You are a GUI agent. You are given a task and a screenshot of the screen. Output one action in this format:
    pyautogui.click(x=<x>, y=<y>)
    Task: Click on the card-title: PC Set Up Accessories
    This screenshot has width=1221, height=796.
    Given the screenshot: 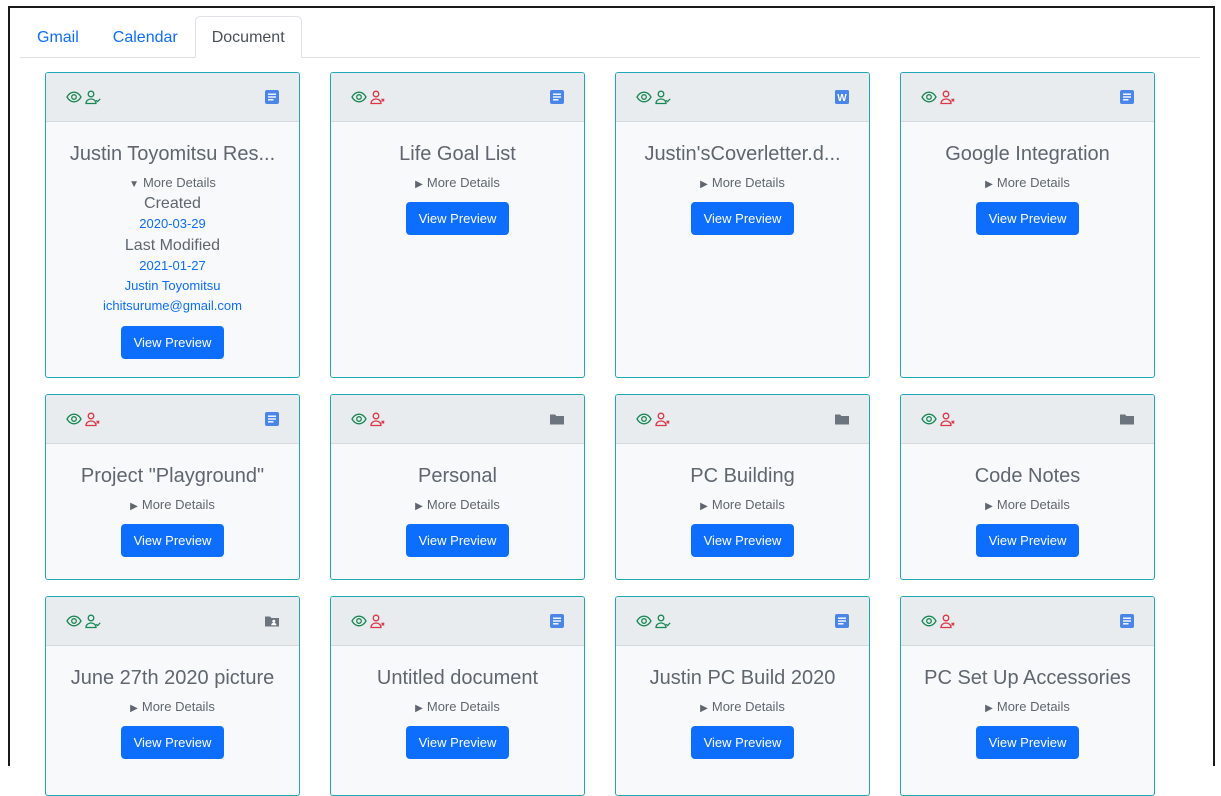 What is the action you would take?
    pyautogui.click(x=1027, y=678)
    